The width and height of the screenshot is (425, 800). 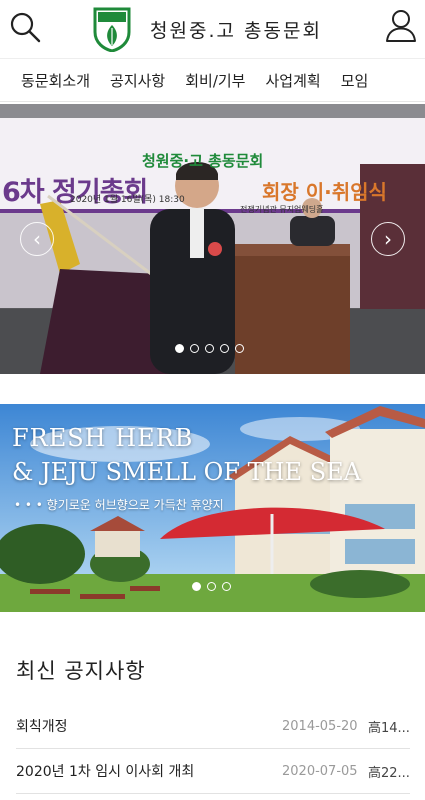 What do you see at coordinates (186, 472) in the screenshot?
I see `headline-line-2: & JEJU SMELL OF THE SEA` at bounding box center [186, 472].